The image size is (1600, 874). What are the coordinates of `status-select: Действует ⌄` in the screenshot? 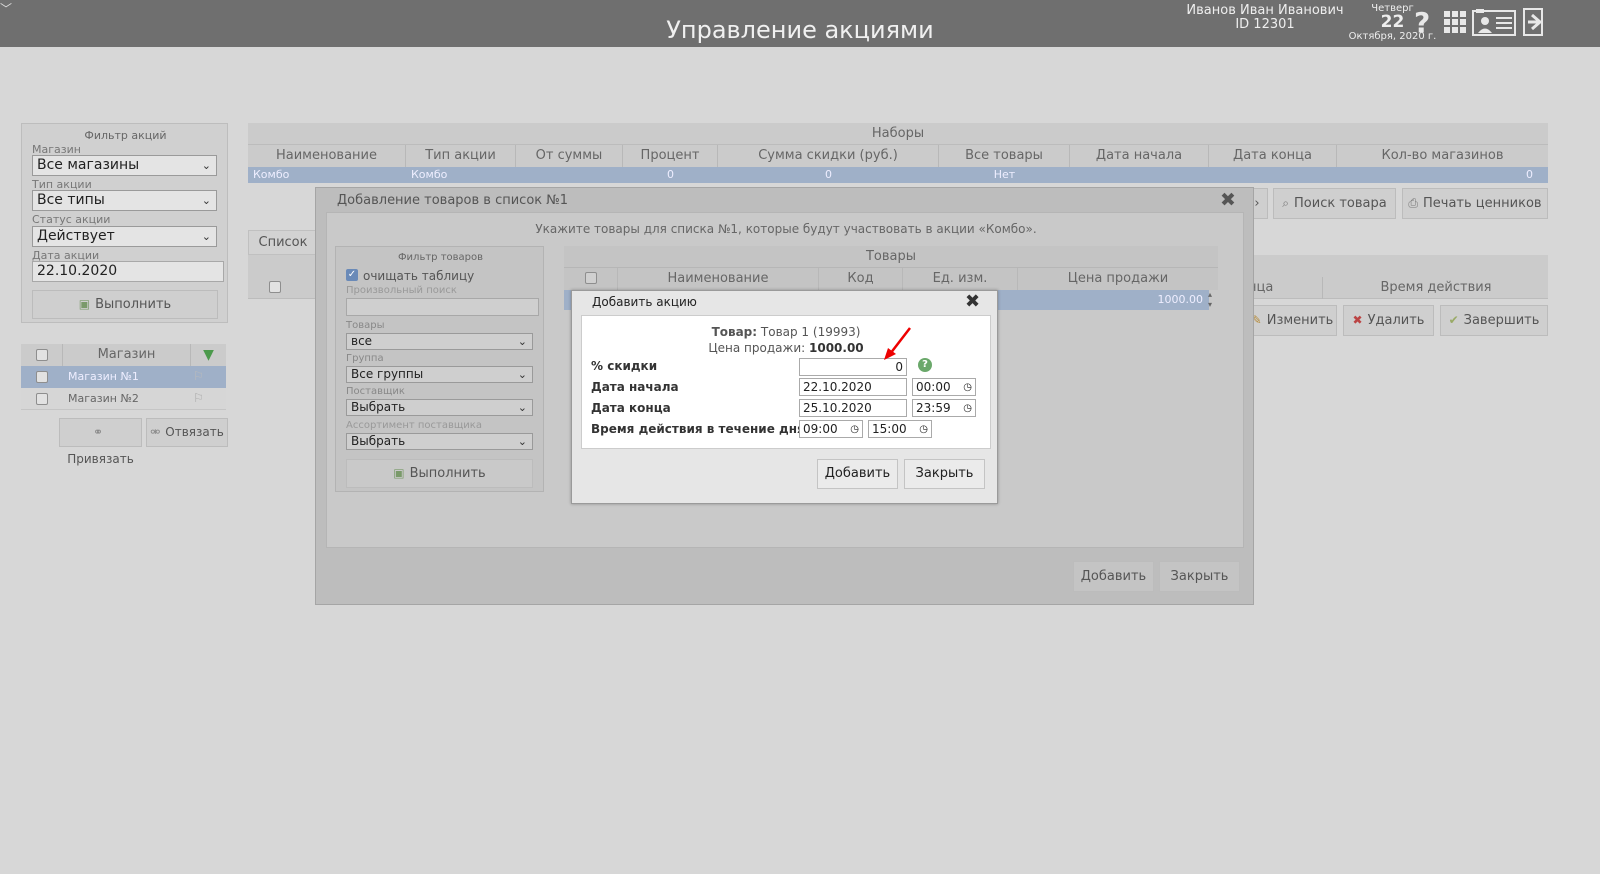 It's located at (124, 236).